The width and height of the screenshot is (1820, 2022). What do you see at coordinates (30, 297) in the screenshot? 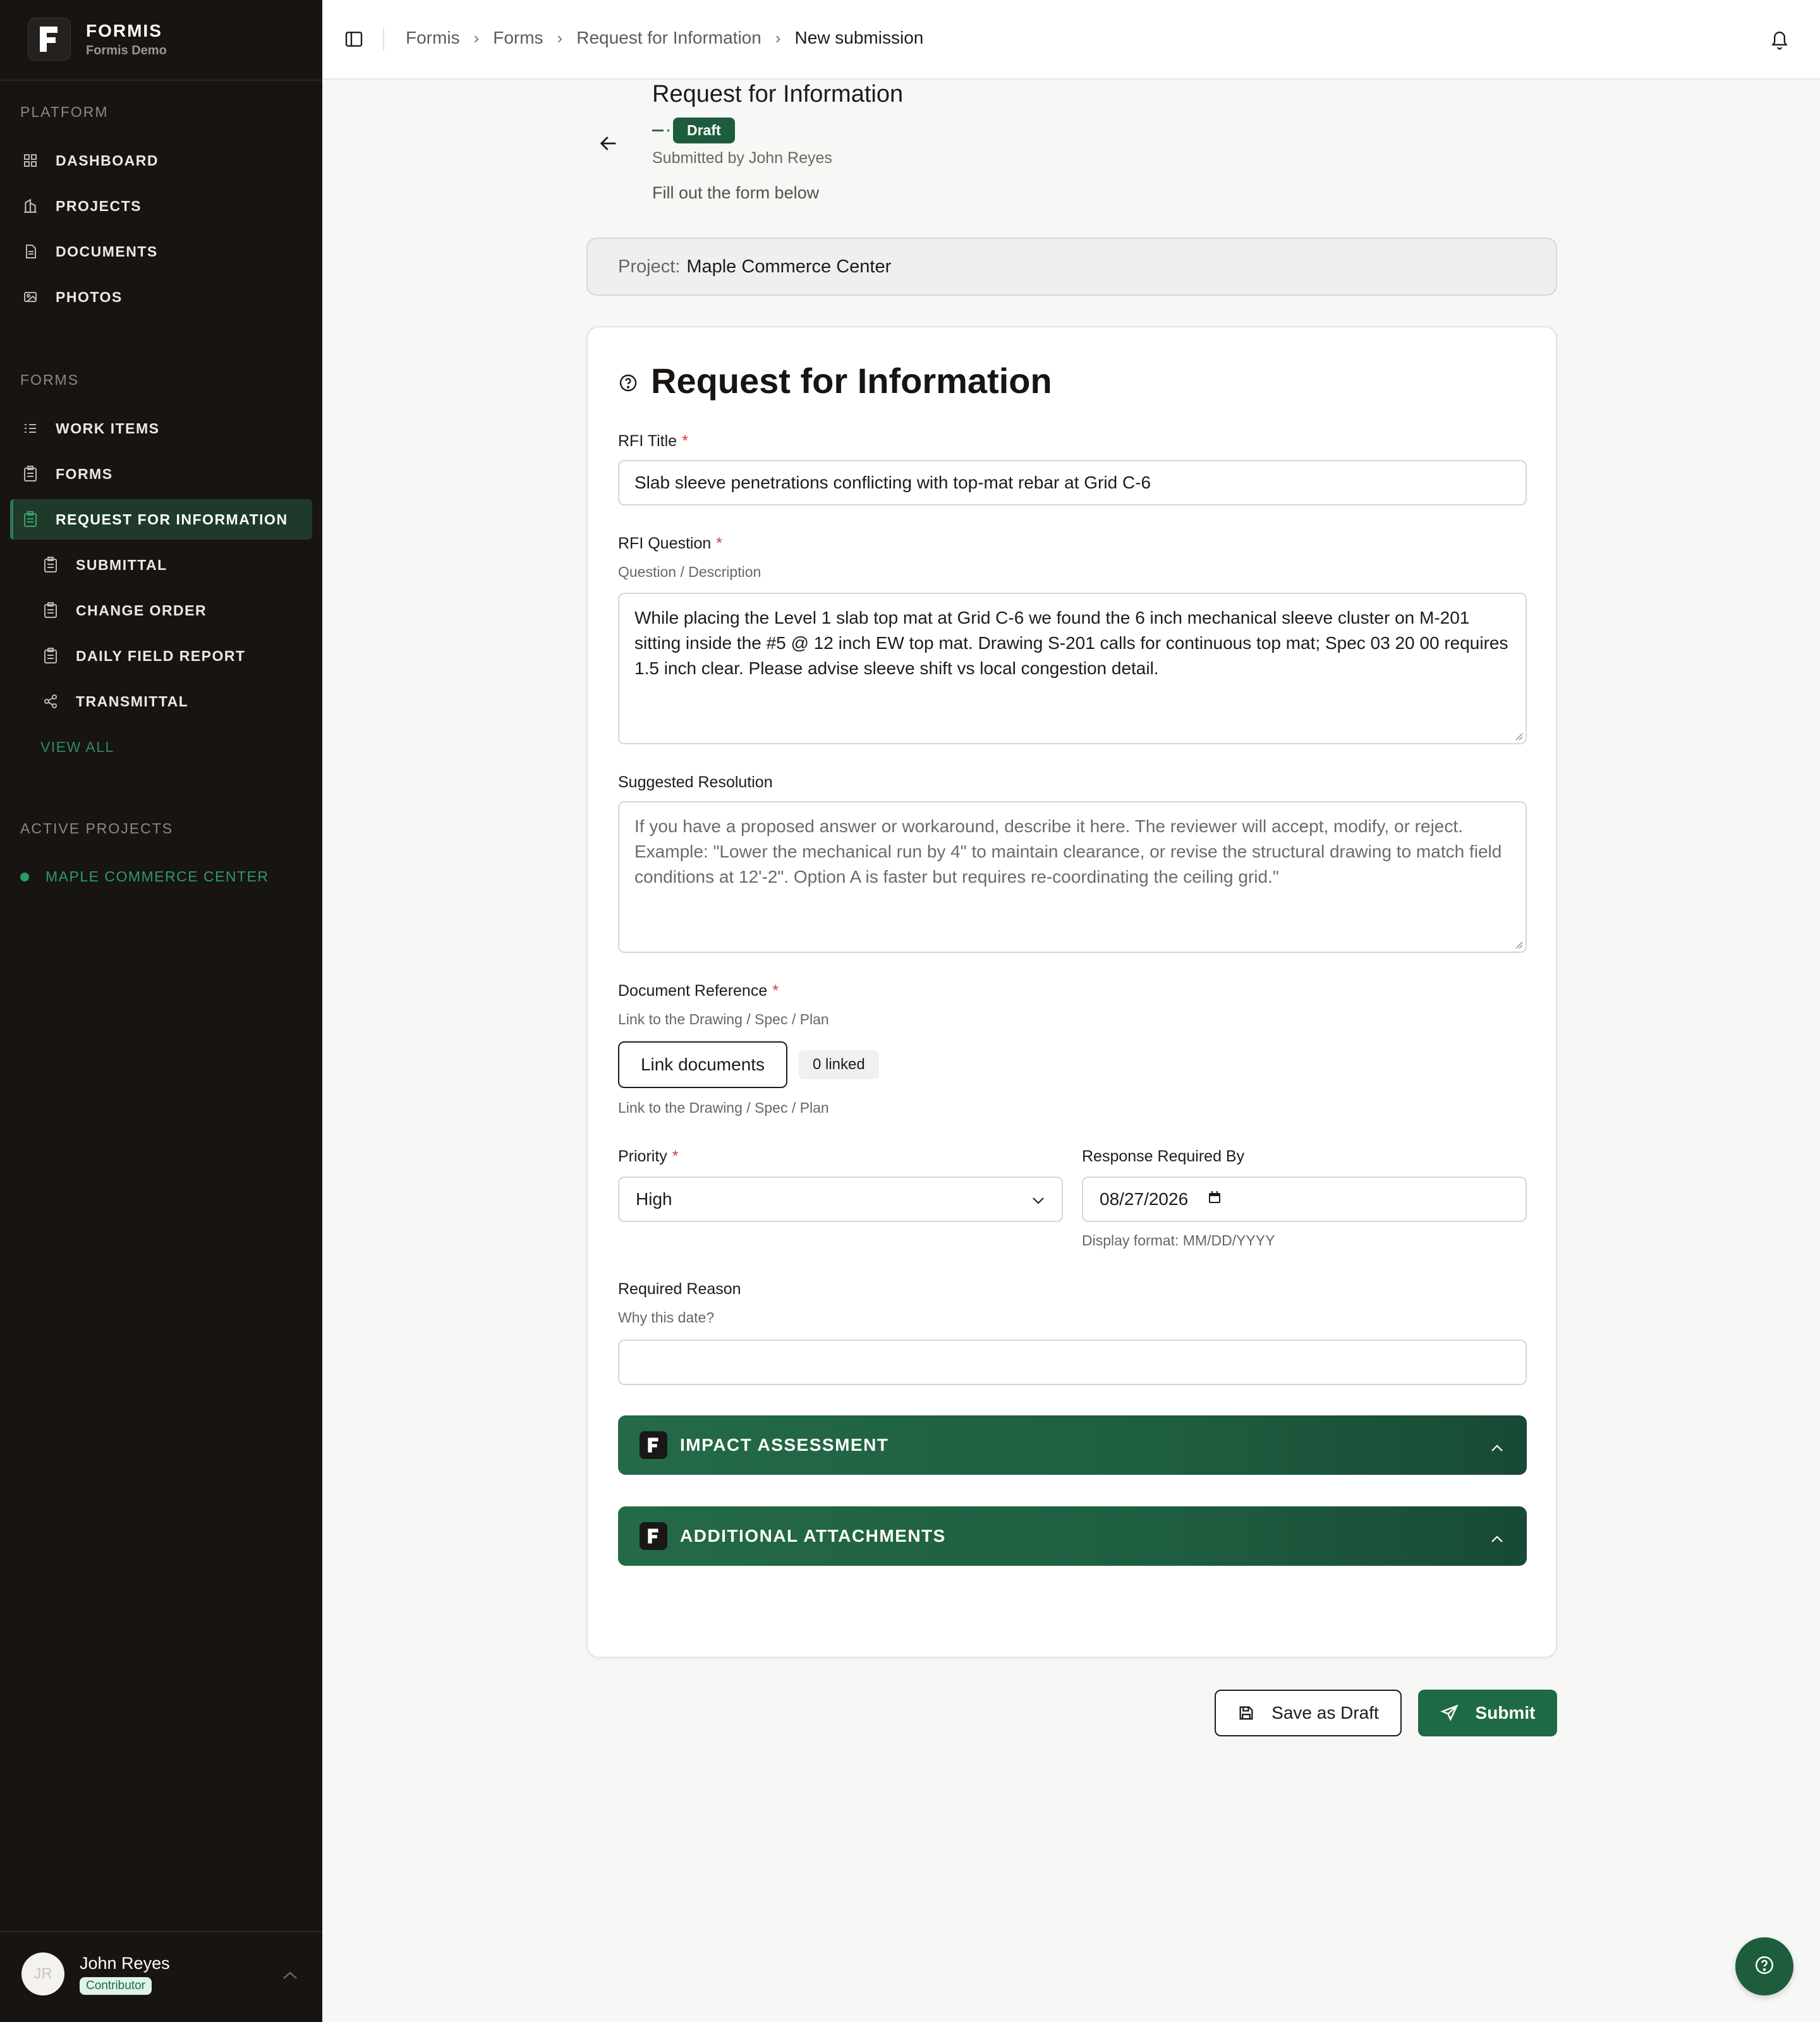
I see `photo-icon` at bounding box center [30, 297].